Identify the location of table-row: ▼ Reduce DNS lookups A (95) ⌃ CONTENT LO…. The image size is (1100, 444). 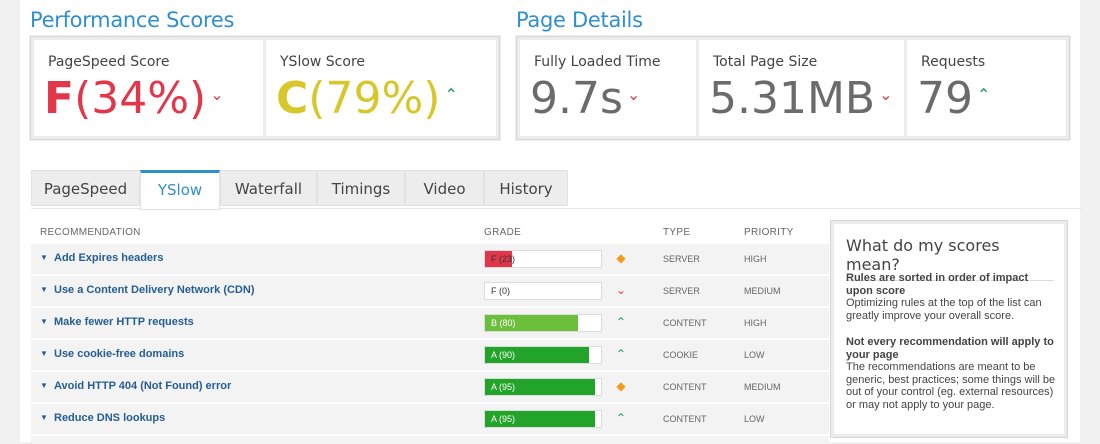
(430, 418).